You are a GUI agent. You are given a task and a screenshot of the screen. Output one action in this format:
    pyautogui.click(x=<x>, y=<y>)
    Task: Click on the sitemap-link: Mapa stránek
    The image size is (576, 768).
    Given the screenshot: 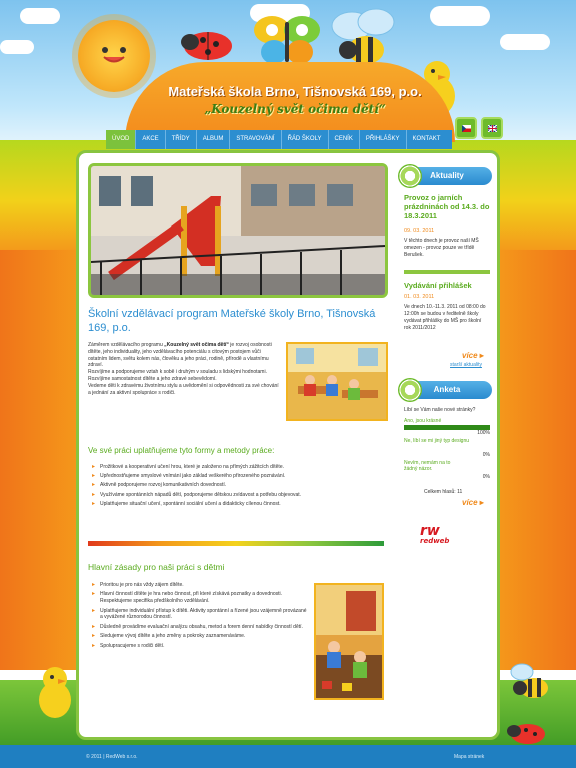 What is the action you would take?
    pyautogui.click(x=469, y=757)
    